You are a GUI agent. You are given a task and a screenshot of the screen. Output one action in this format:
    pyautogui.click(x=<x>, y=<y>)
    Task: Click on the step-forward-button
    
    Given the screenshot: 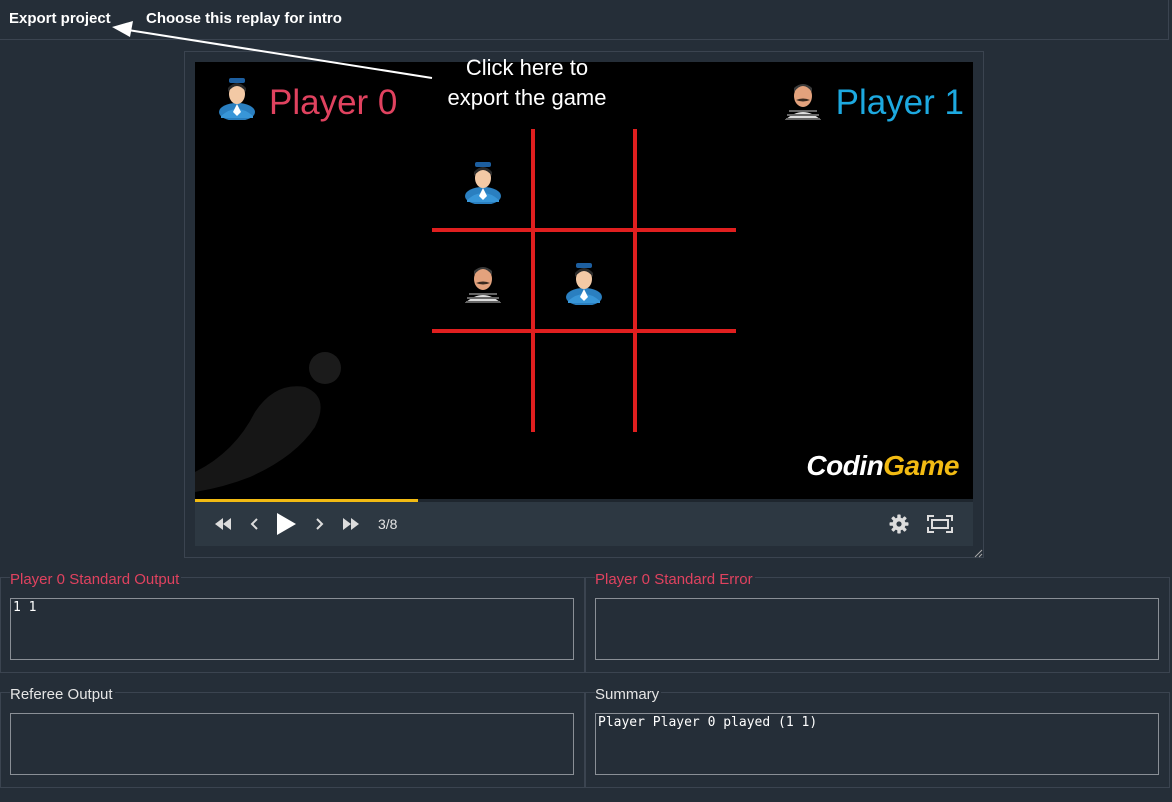 What is the action you would take?
    pyautogui.click(x=320, y=524)
    